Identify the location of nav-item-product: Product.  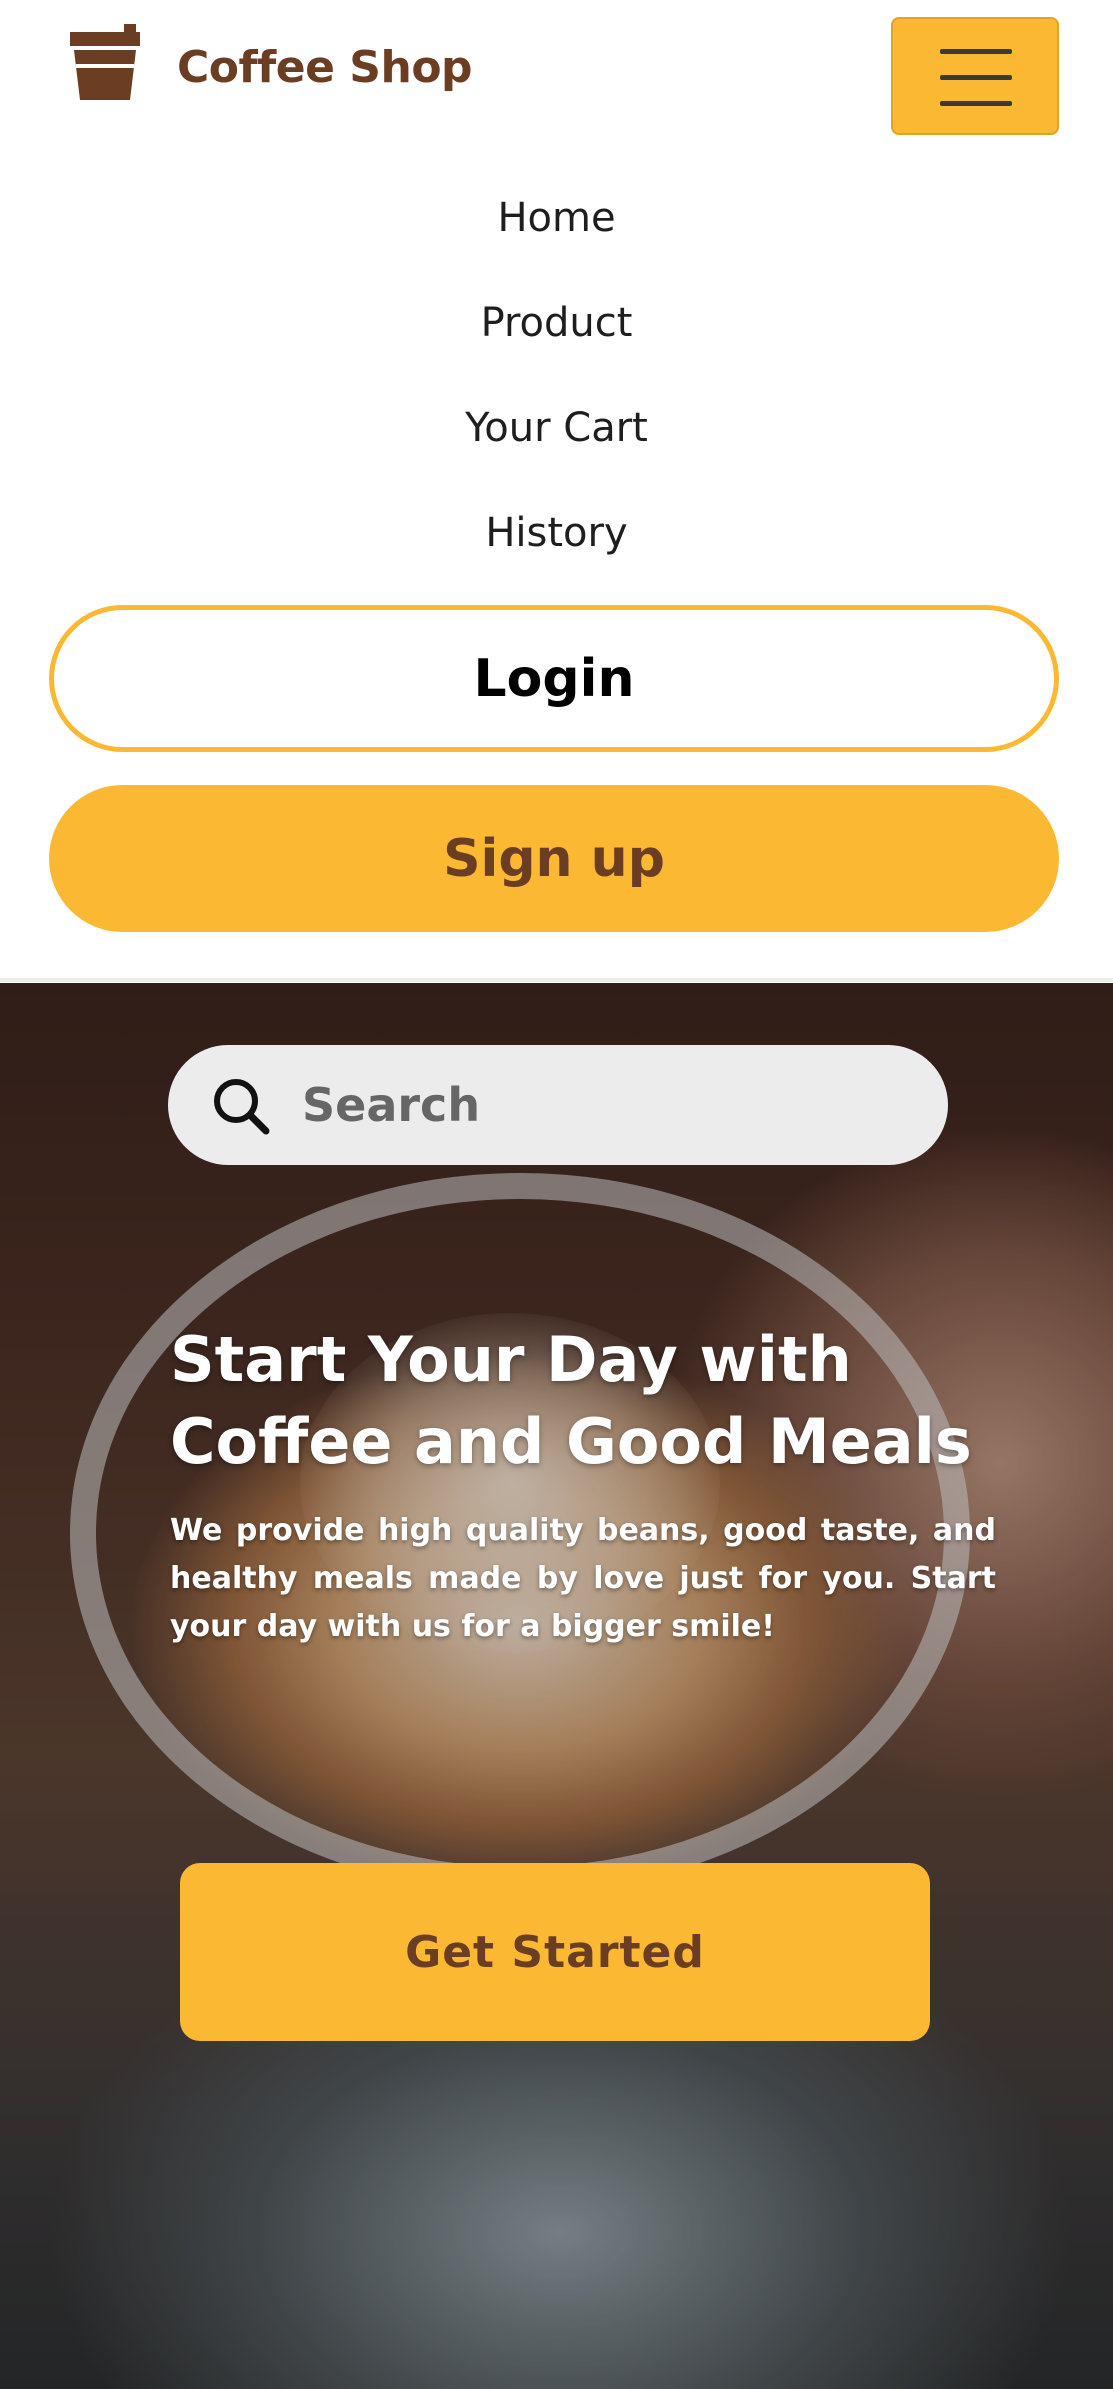
(556, 323).